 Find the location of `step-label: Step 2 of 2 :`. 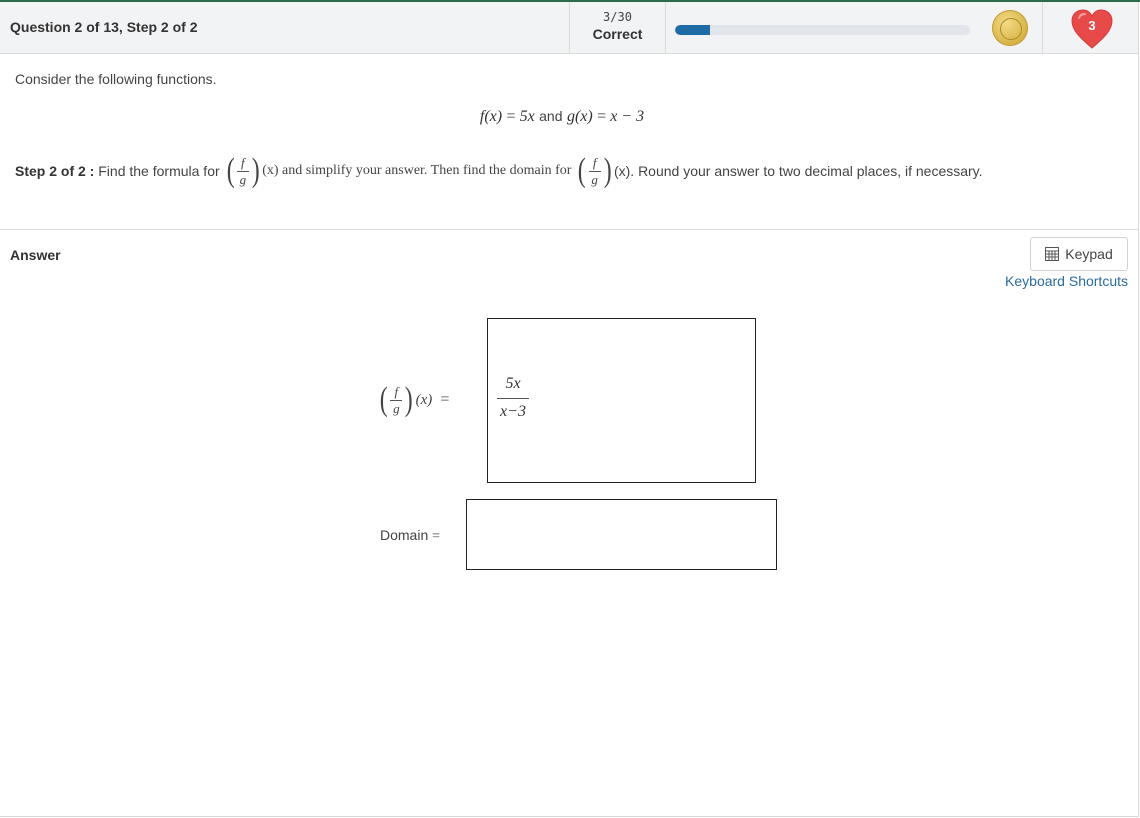

step-label: Step 2 of 2 : is located at coordinates (55, 171).